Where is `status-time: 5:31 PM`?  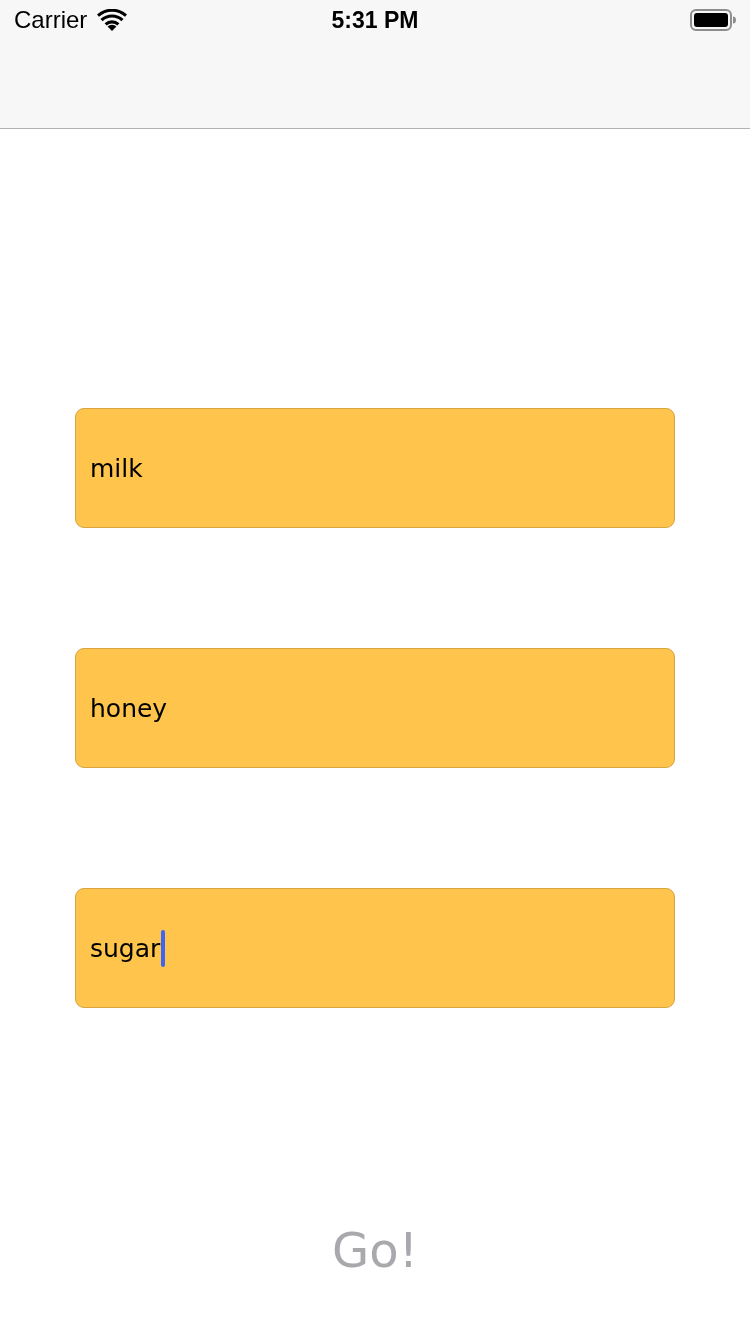
status-time: 5:31 PM is located at coordinates (375, 20).